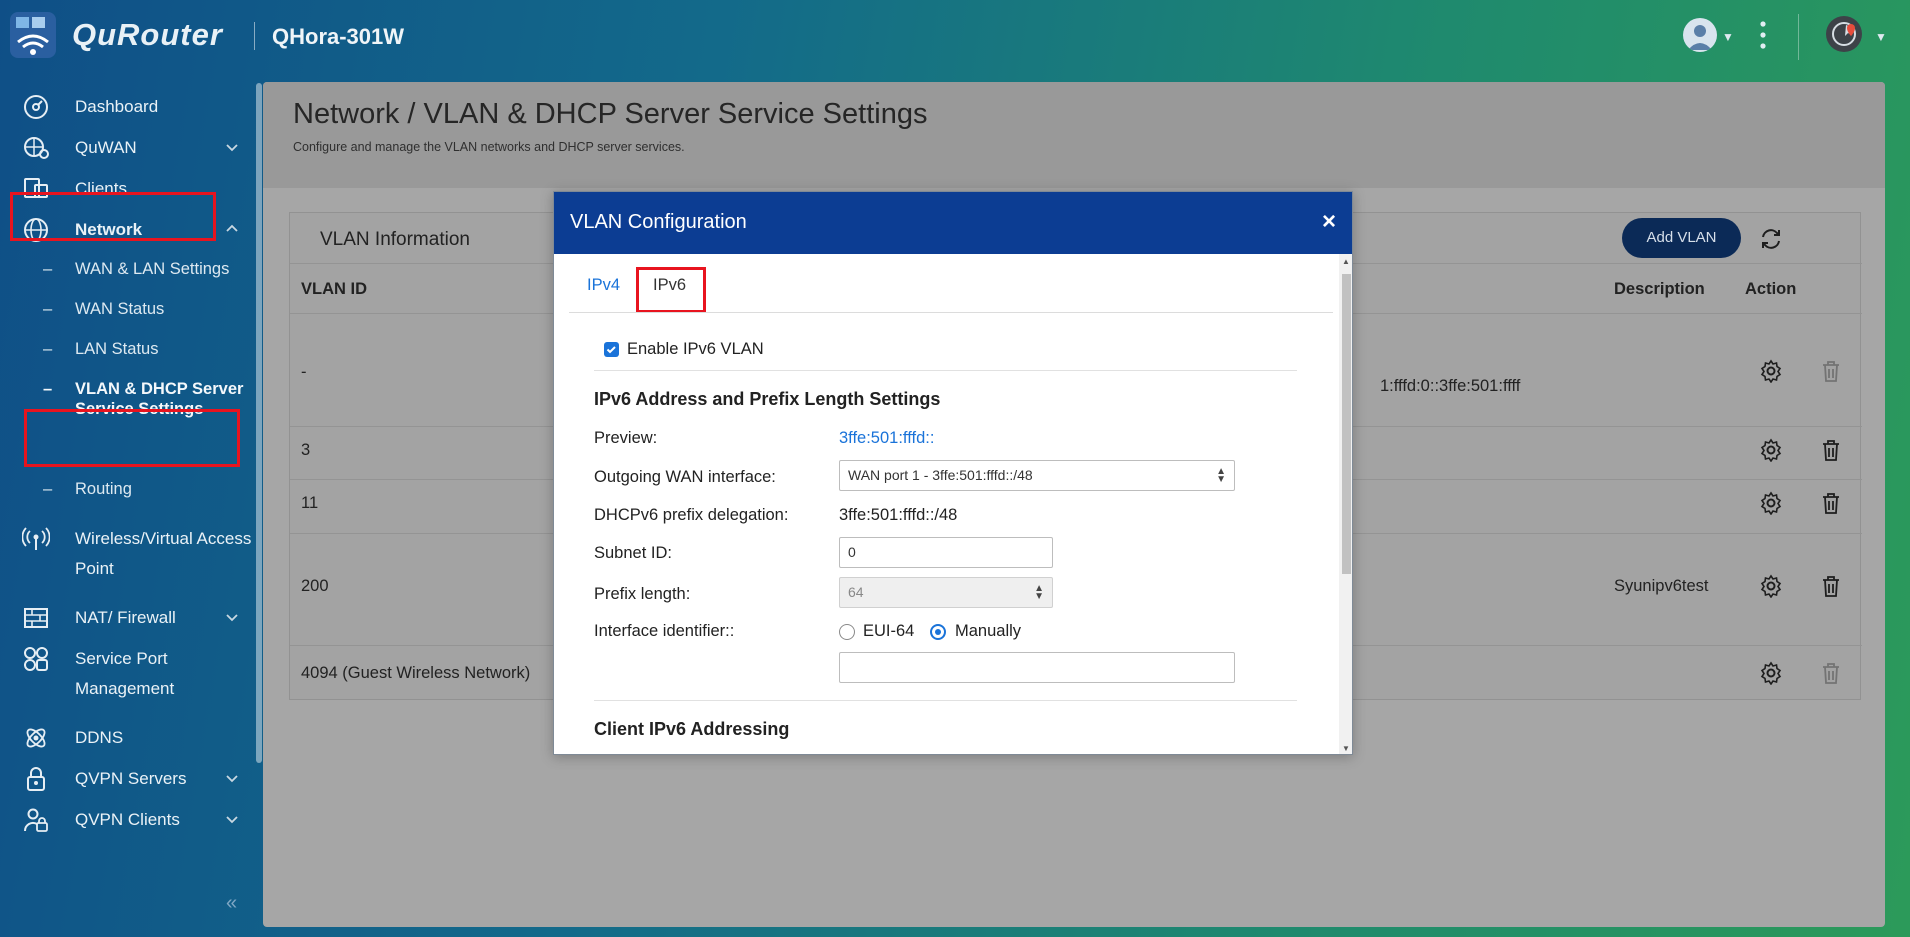 This screenshot has width=1910, height=937. What do you see at coordinates (36, 738) in the screenshot?
I see `ddns-atom-icon` at bounding box center [36, 738].